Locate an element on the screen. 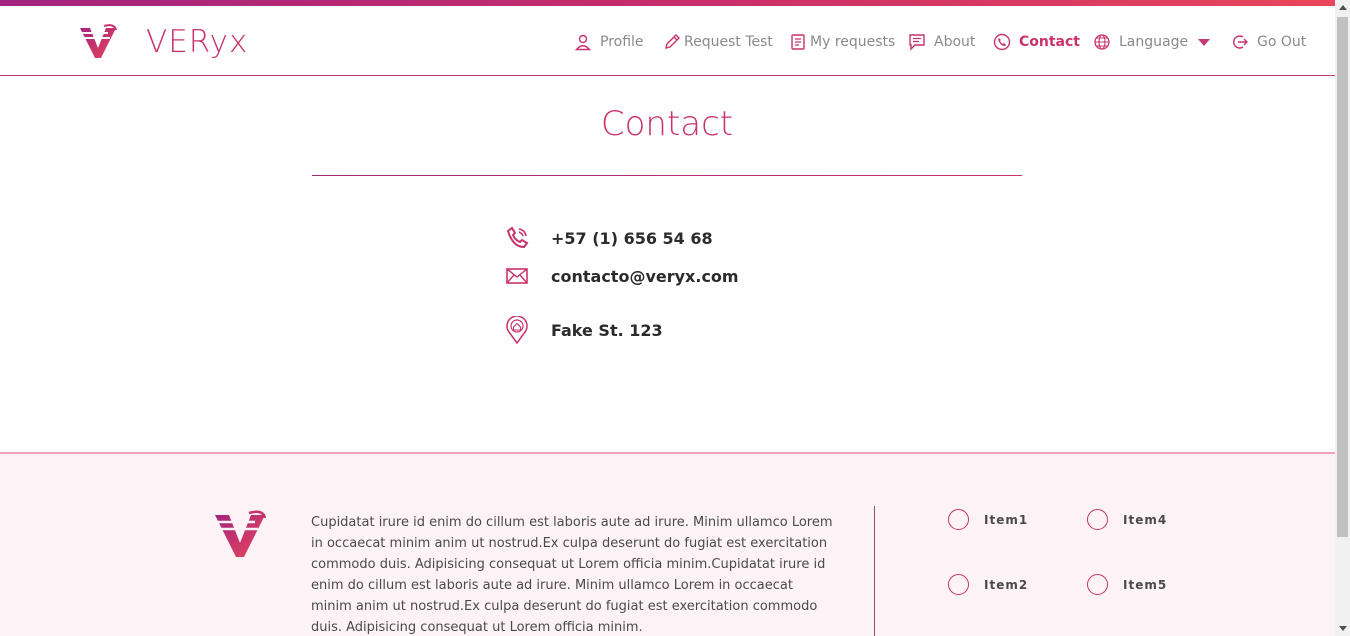 This screenshot has width=1350, height=636. nav-profile: Profile is located at coordinates (609, 42).